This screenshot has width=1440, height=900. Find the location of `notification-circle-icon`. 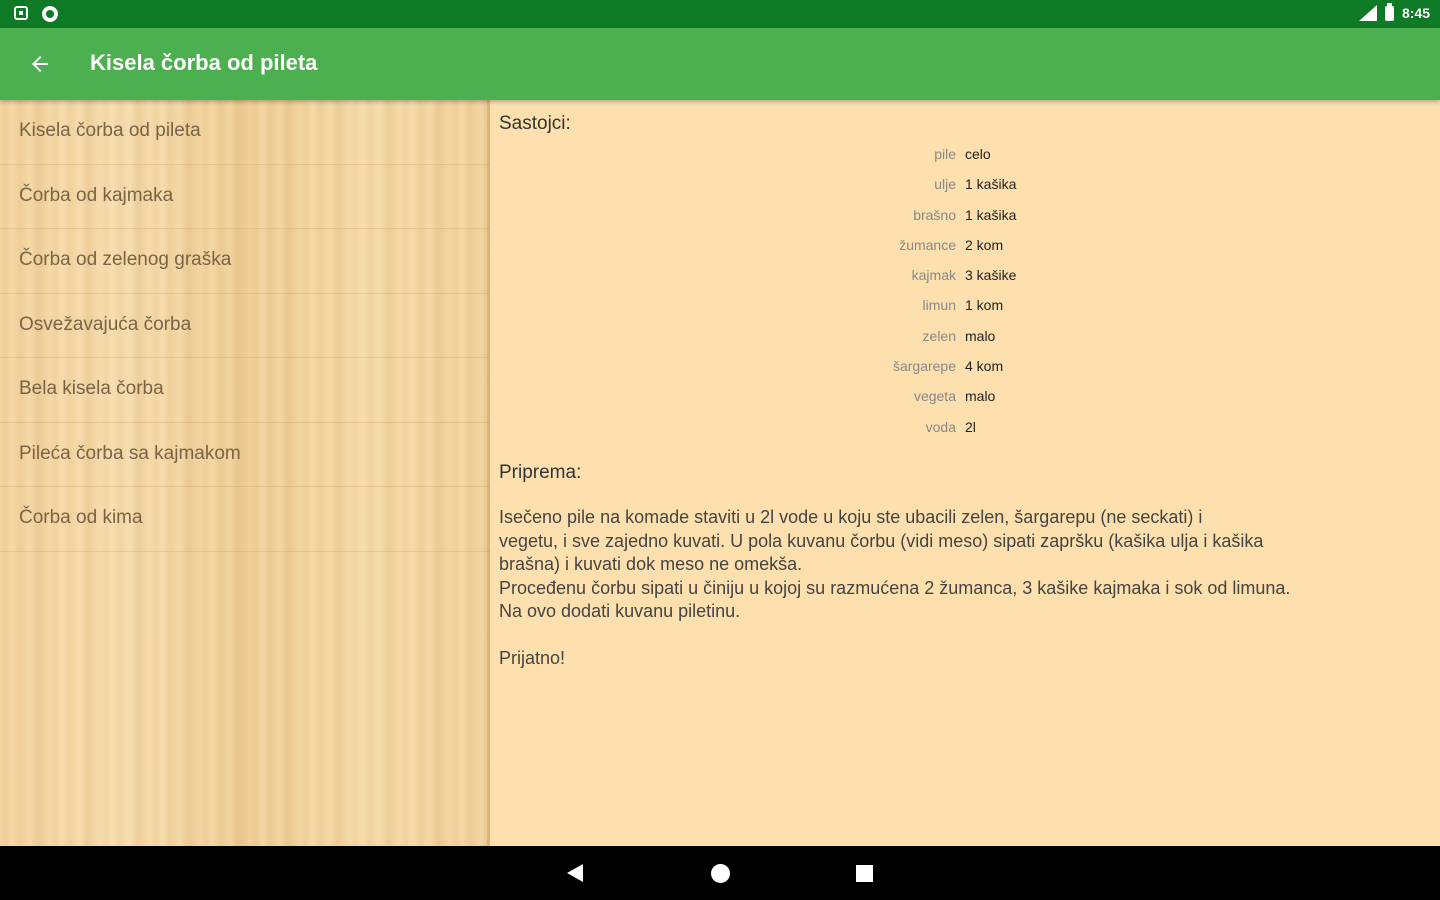

notification-circle-icon is located at coordinates (50, 14).